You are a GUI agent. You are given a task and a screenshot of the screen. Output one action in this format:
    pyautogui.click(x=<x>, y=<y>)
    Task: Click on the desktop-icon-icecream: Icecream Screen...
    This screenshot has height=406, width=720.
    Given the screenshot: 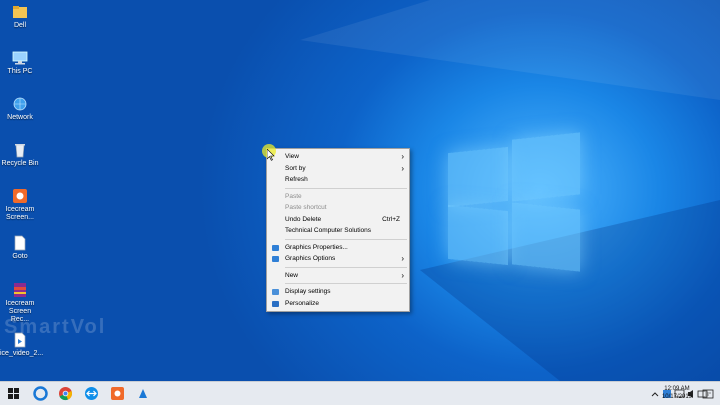 What is the action you would take?
    pyautogui.click(x=20, y=205)
    